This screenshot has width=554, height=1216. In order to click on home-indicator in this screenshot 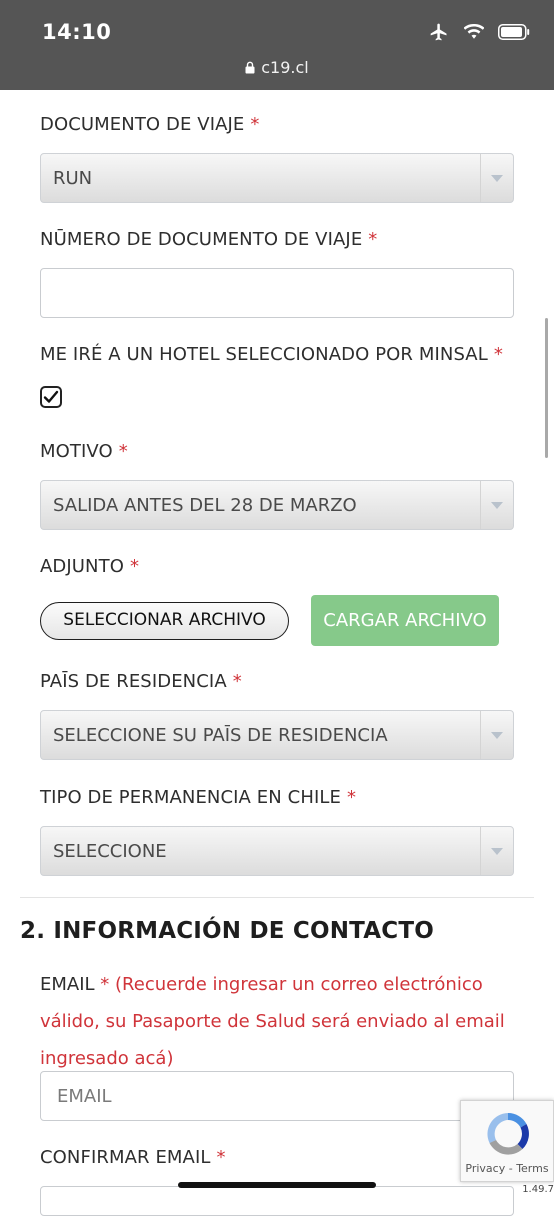, I will do `click(277, 1185)`.